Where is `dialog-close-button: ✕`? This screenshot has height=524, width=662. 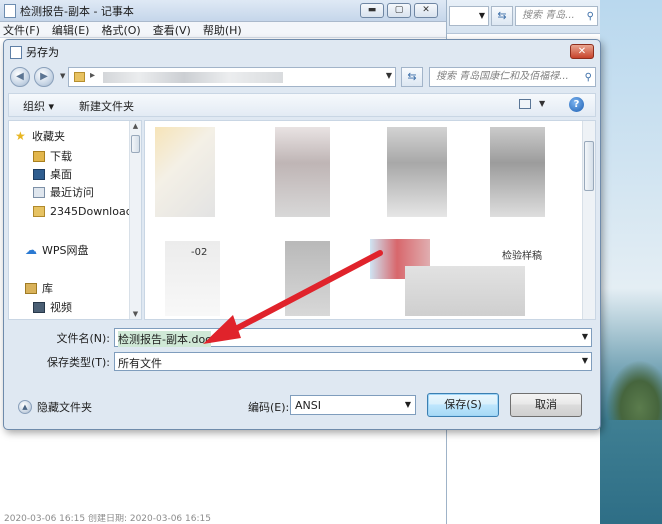 dialog-close-button: ✕ is located at coordinates (582, 51).